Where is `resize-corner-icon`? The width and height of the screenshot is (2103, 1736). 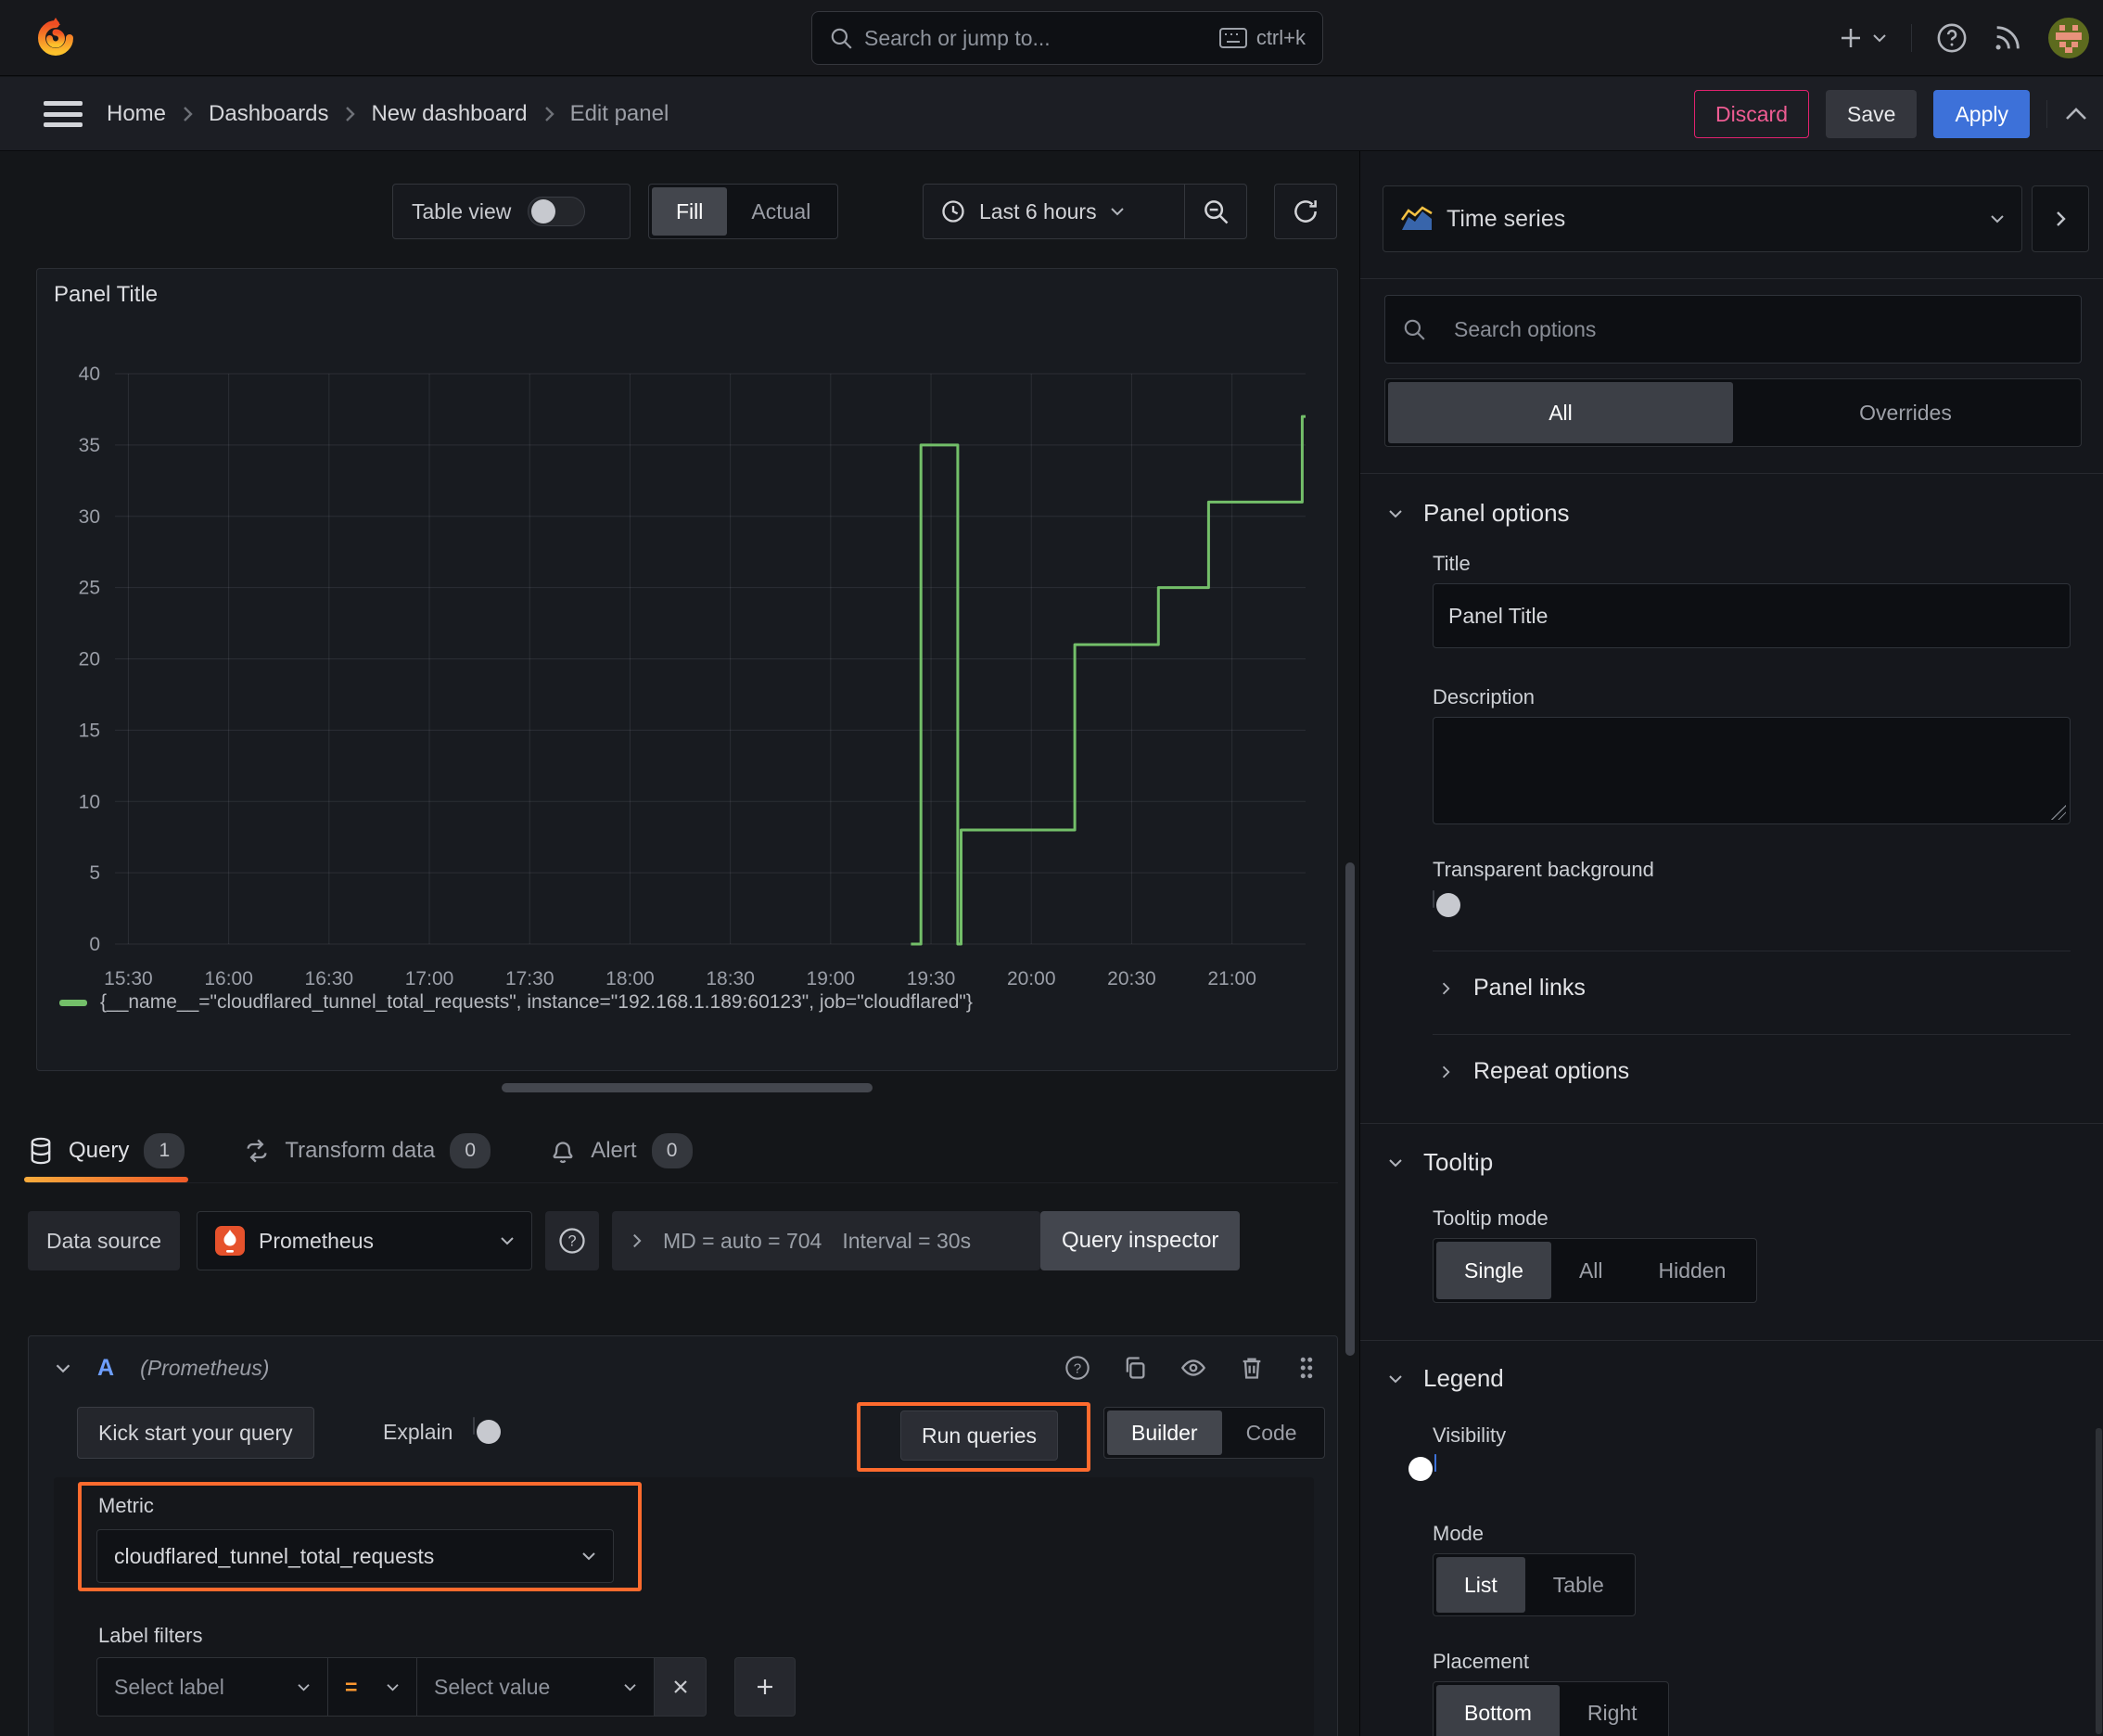 resize-corner-icon is located at coordinates (2058, 812).